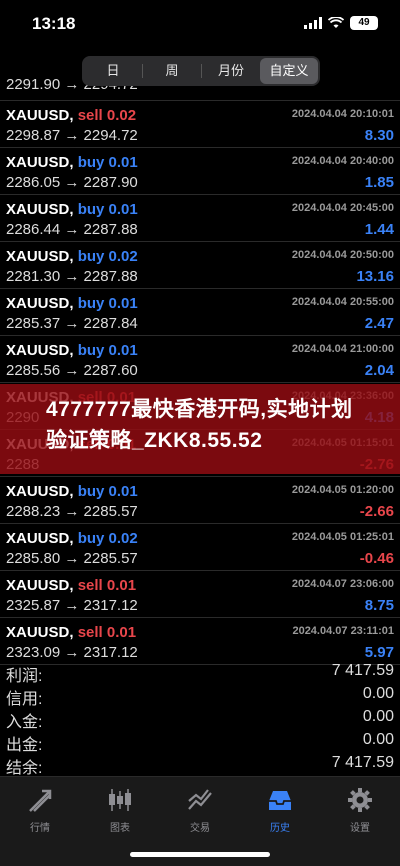  I want to click on battery-icon: 49, so click(364, 23).